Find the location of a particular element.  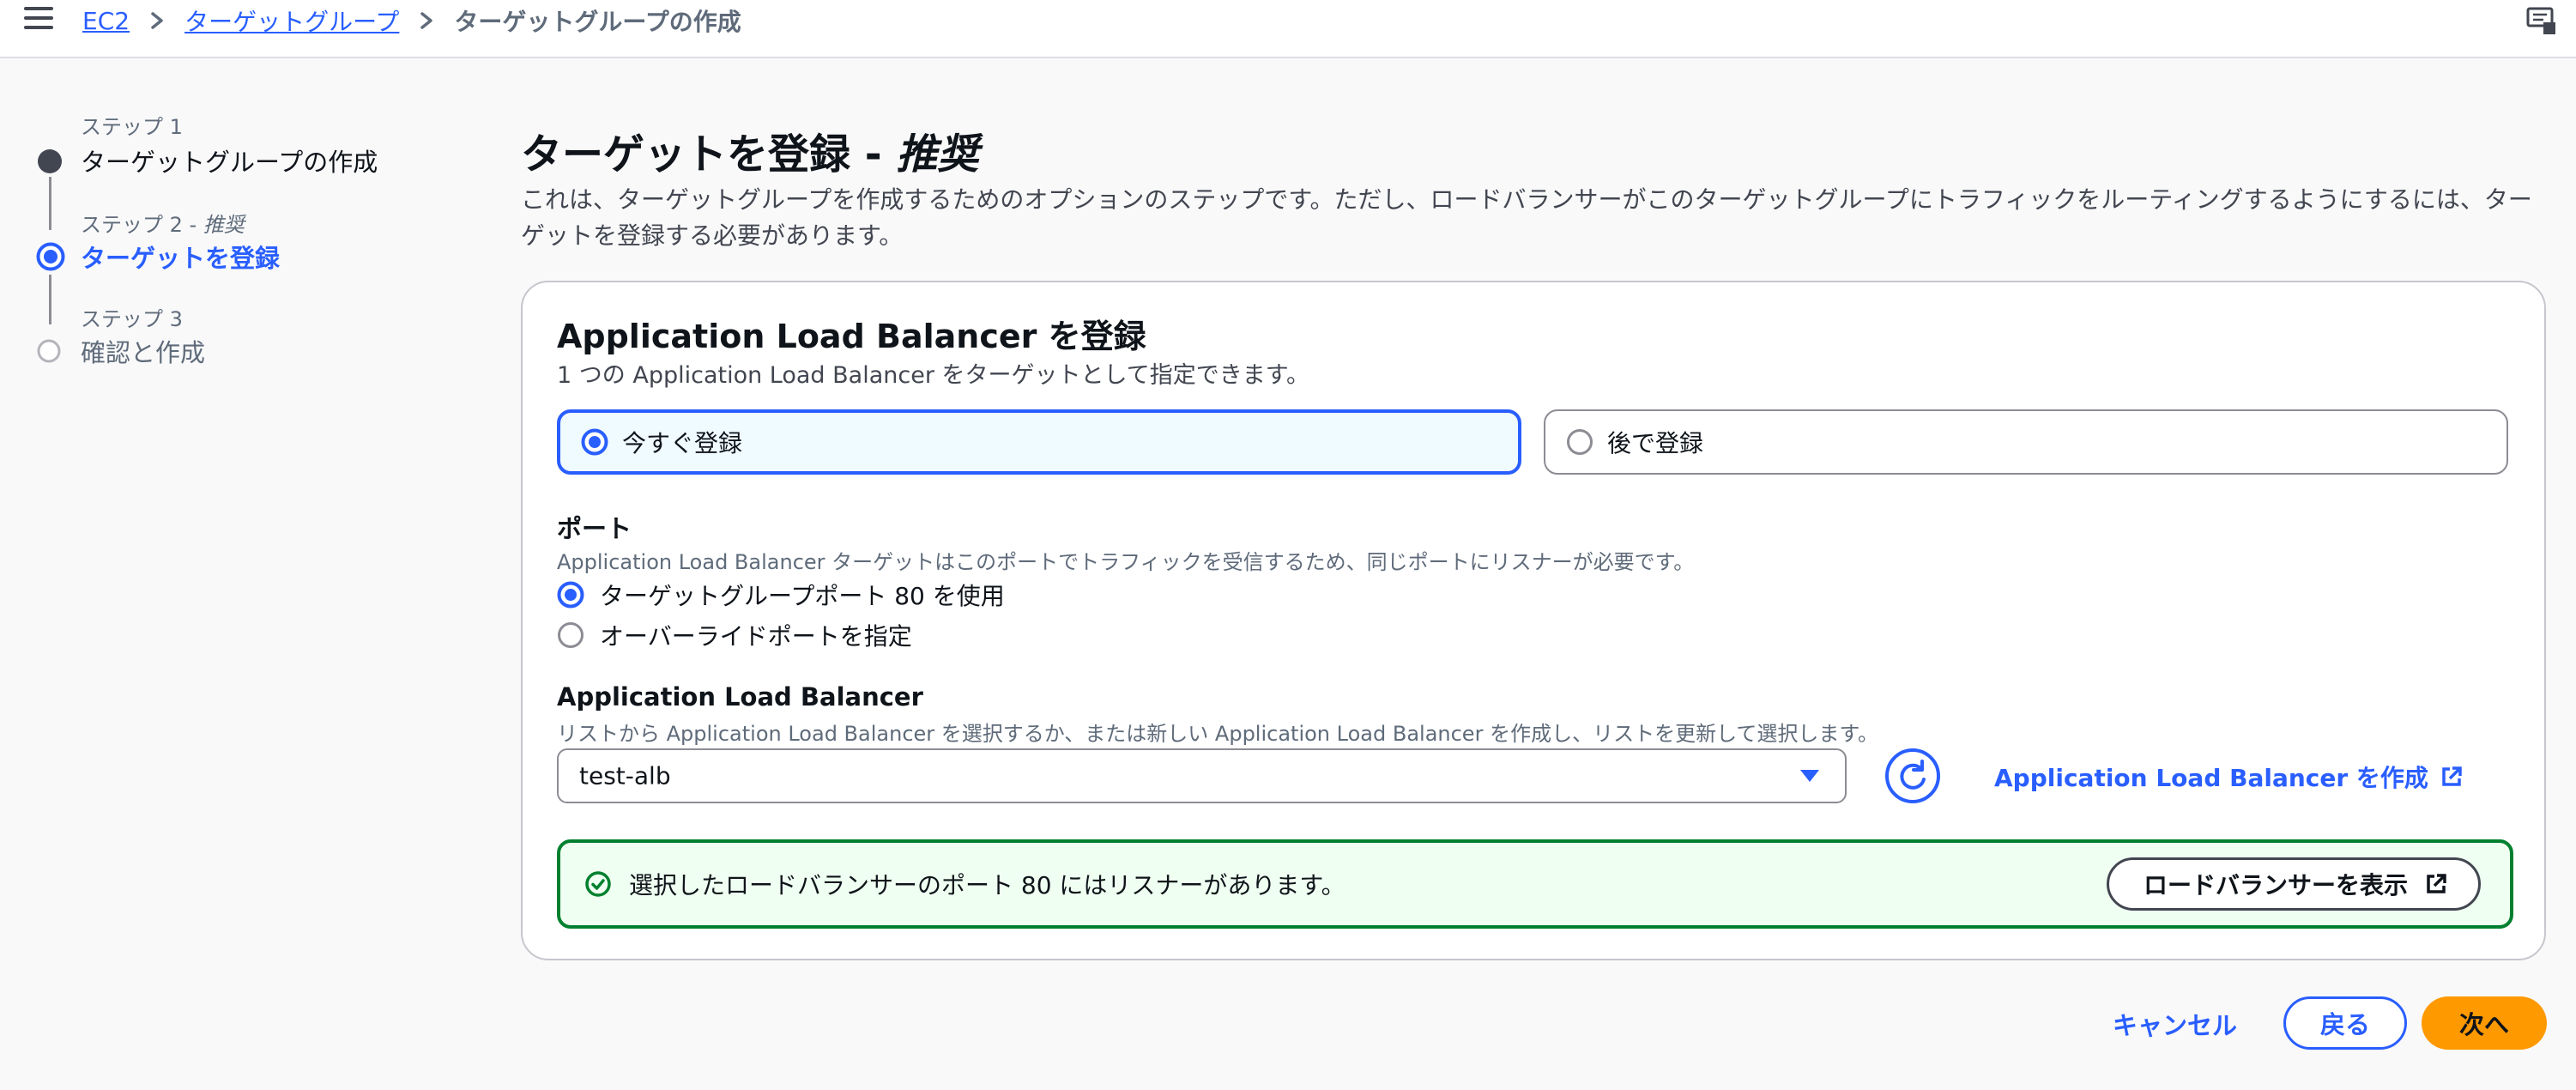

create-alb-link: Application Load Balancer を作成 is located at coordinates (2228, 777).